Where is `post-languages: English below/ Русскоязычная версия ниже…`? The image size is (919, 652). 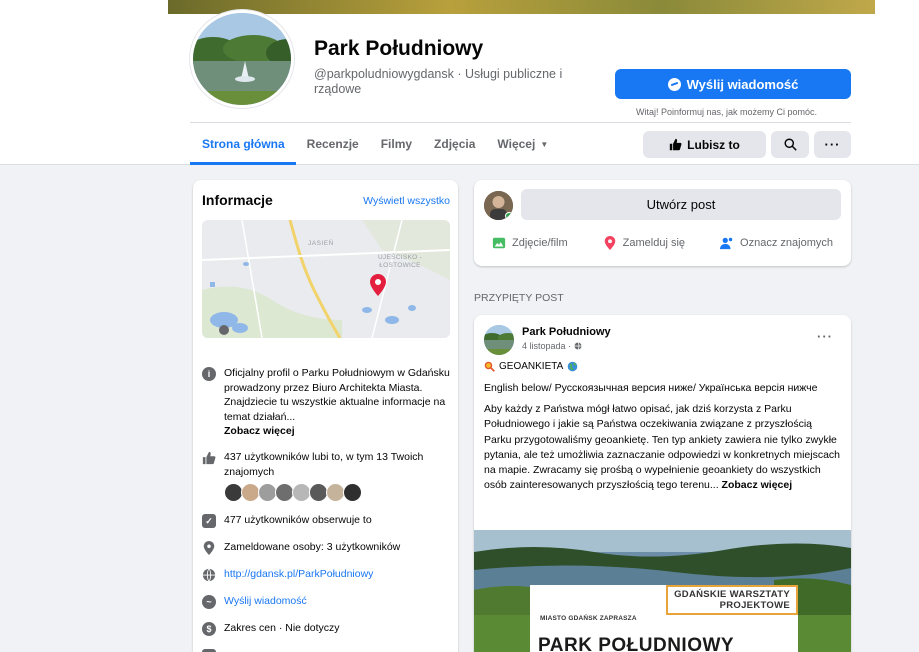
post-languages: English below/ Русскоязычная версия ниже… is located at coordinates (651, 388).